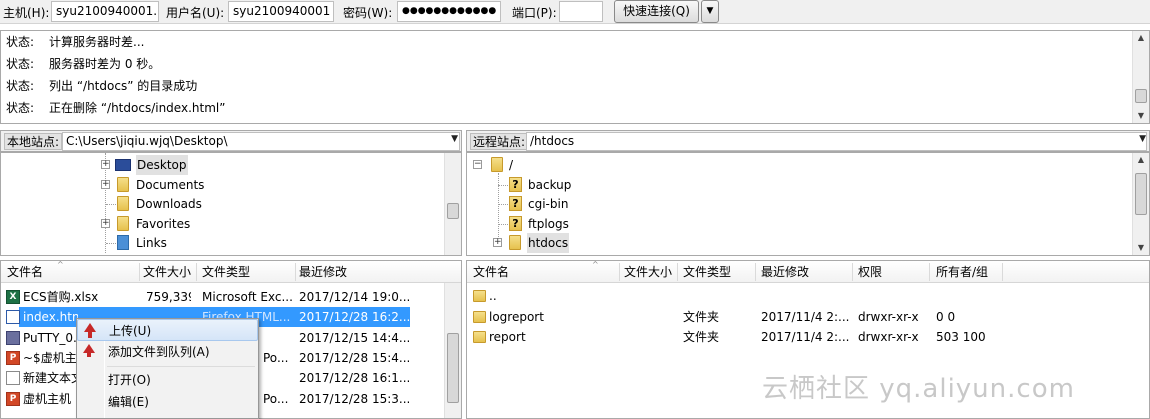 The image size is (1150, 419). I want to click on file-type: 文件夹, so click(701, 317).